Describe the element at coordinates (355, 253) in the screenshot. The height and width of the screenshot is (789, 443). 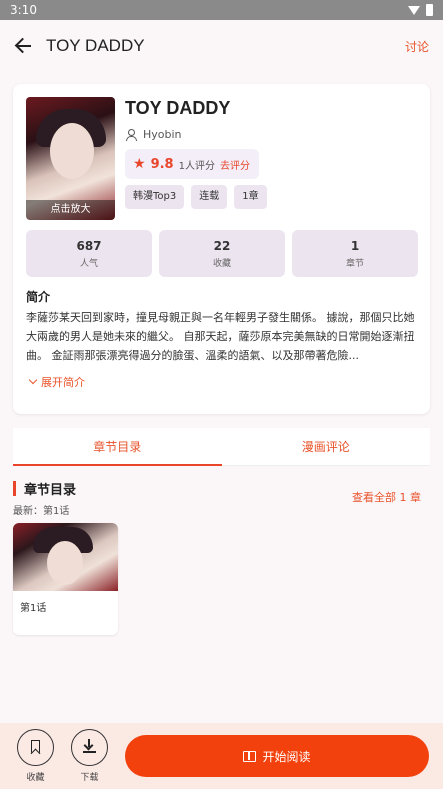
I see `stat-chapters: 1 章节` at that location.